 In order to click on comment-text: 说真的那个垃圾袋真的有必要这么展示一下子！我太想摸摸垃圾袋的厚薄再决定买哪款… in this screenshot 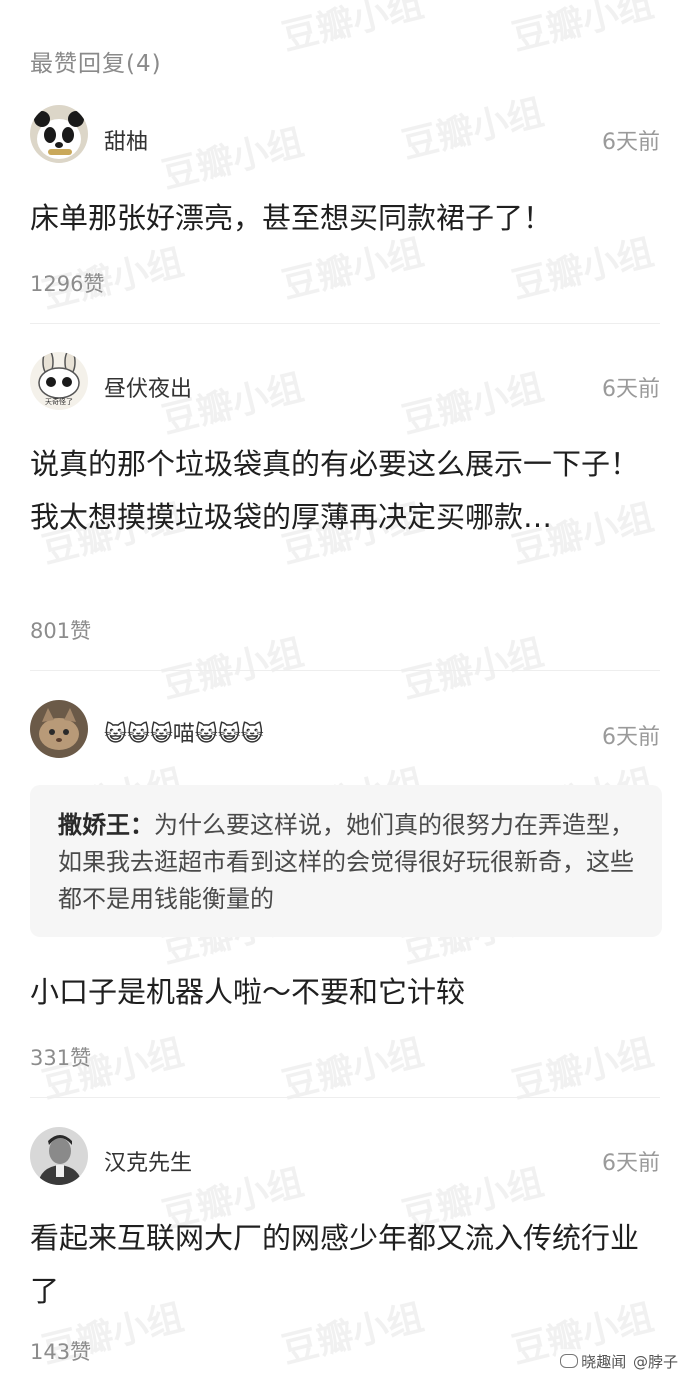, I will do `click(335, 490)`.